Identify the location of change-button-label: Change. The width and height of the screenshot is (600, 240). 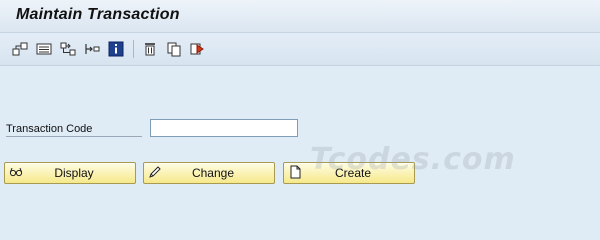
(213, 173).